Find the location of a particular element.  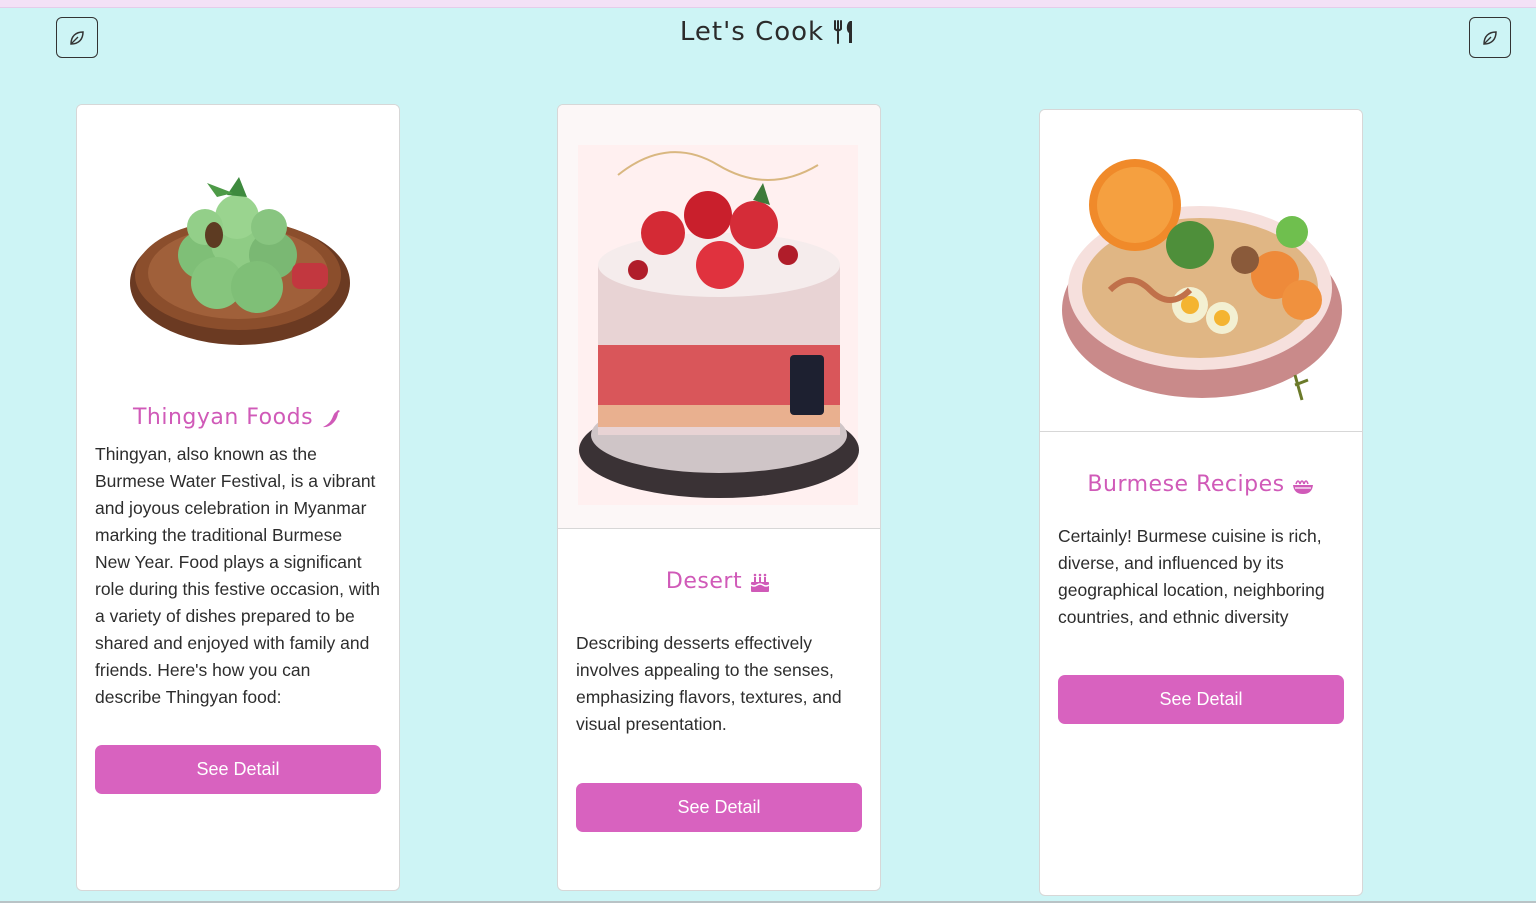

card-title: Burmese Recipes is located at coordinates (1201, 484).